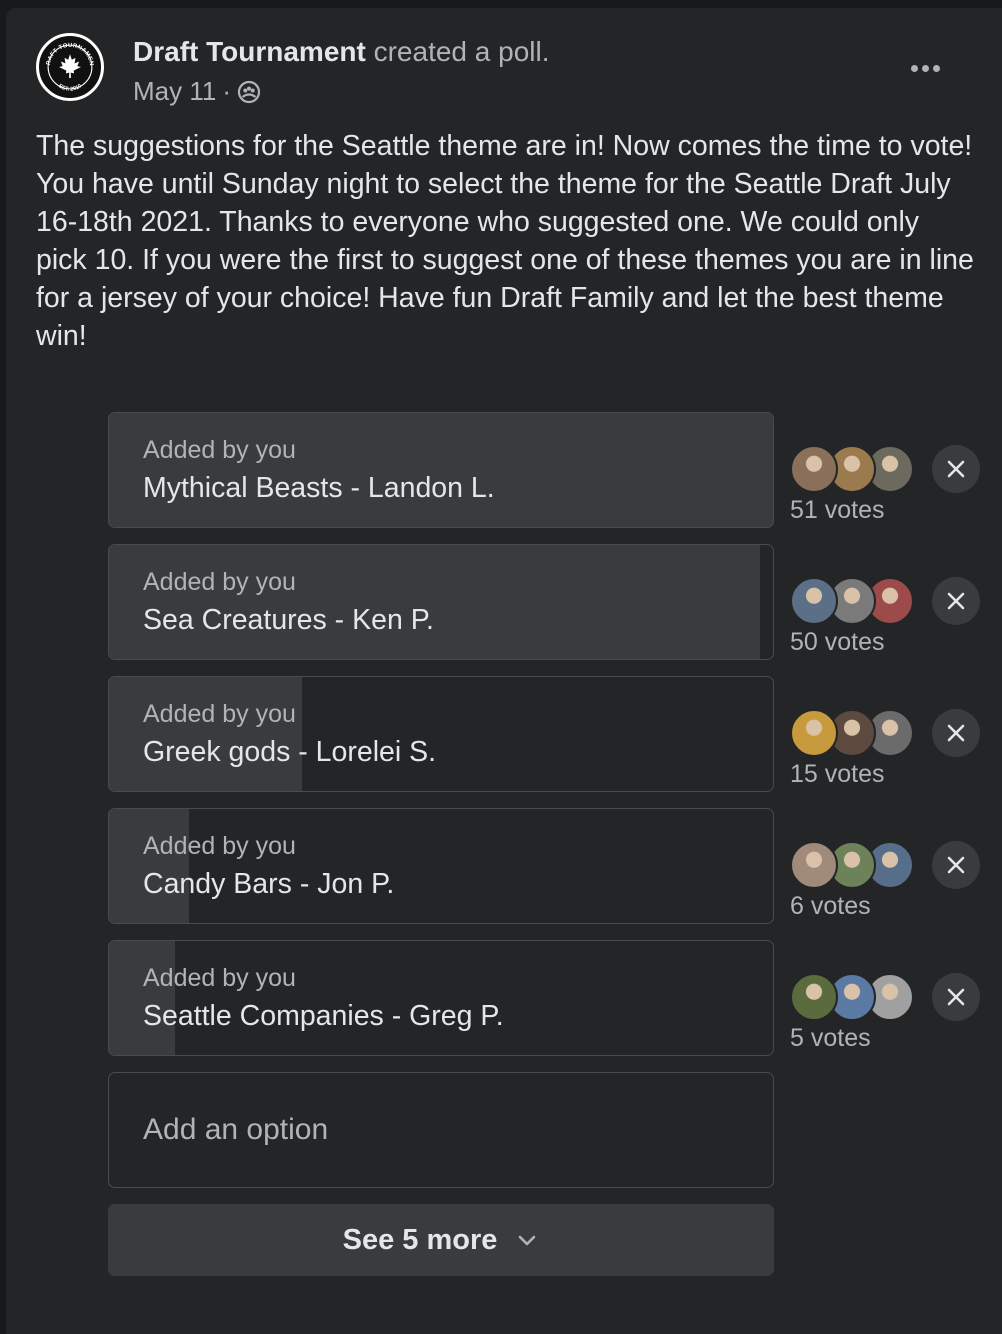 The height and width of the screenshot is (1334, 1002). What do you see at coordinates (441, 734) in the screenshot?
I see `poll-option-box: Added by you Greek gods - Lorelei S.` at bounding box center [441, 734].